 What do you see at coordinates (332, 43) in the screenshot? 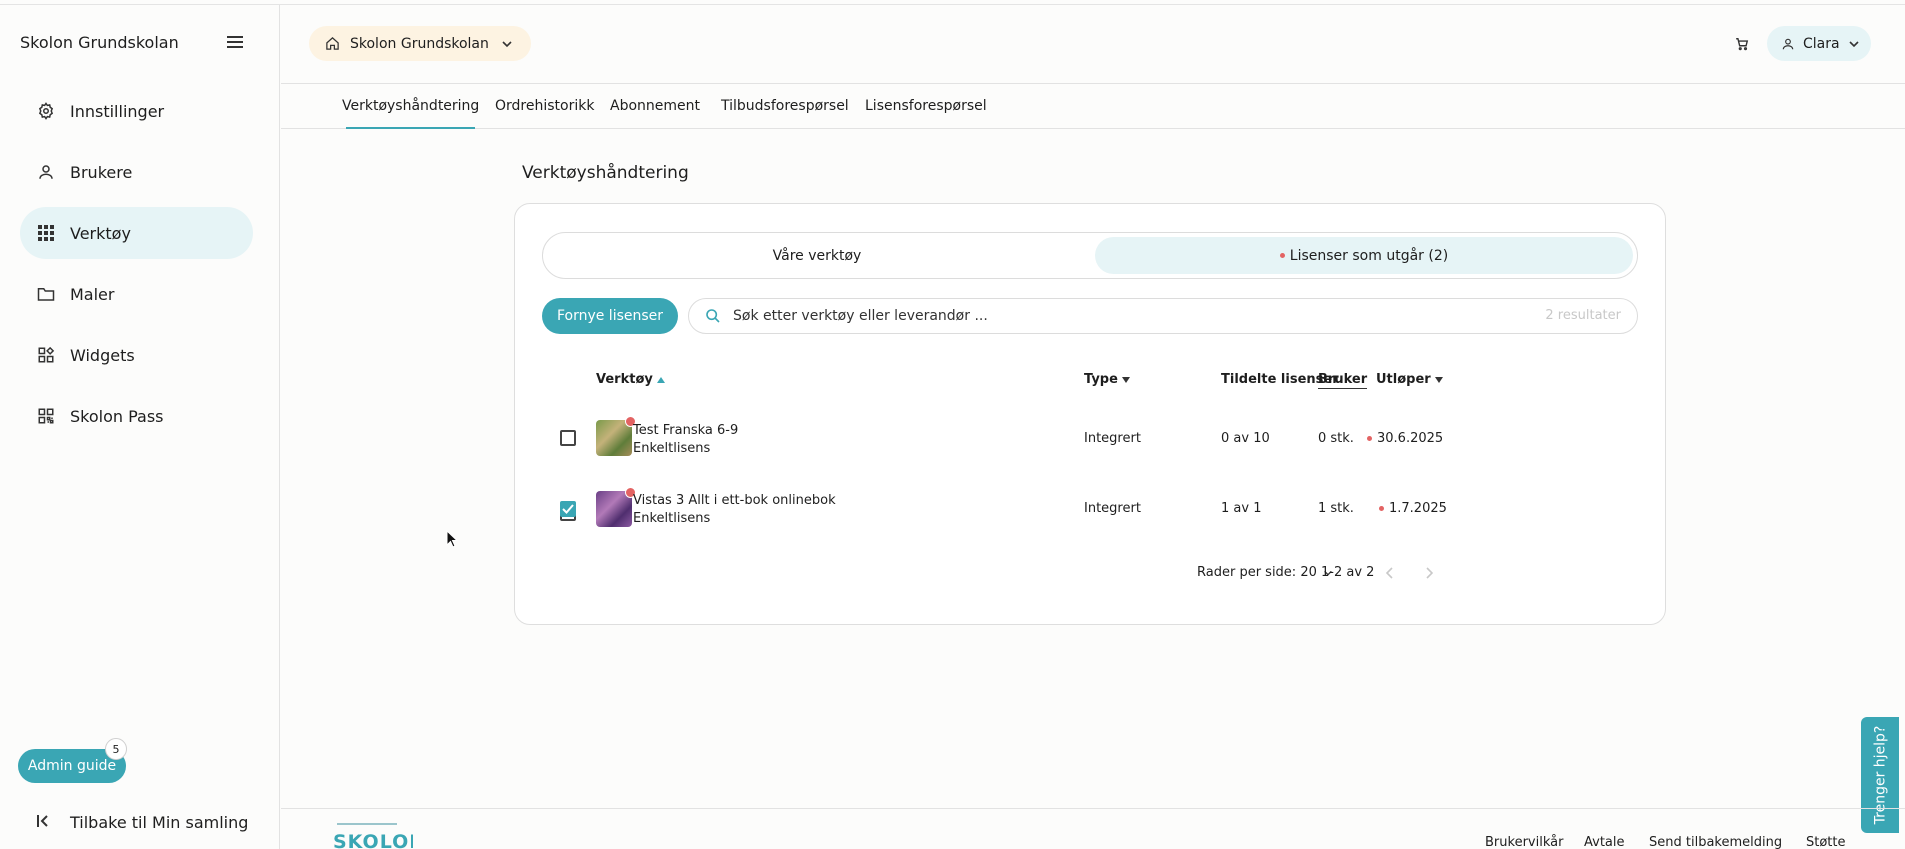
I see `home-icon` at bounding box center [332, 43].